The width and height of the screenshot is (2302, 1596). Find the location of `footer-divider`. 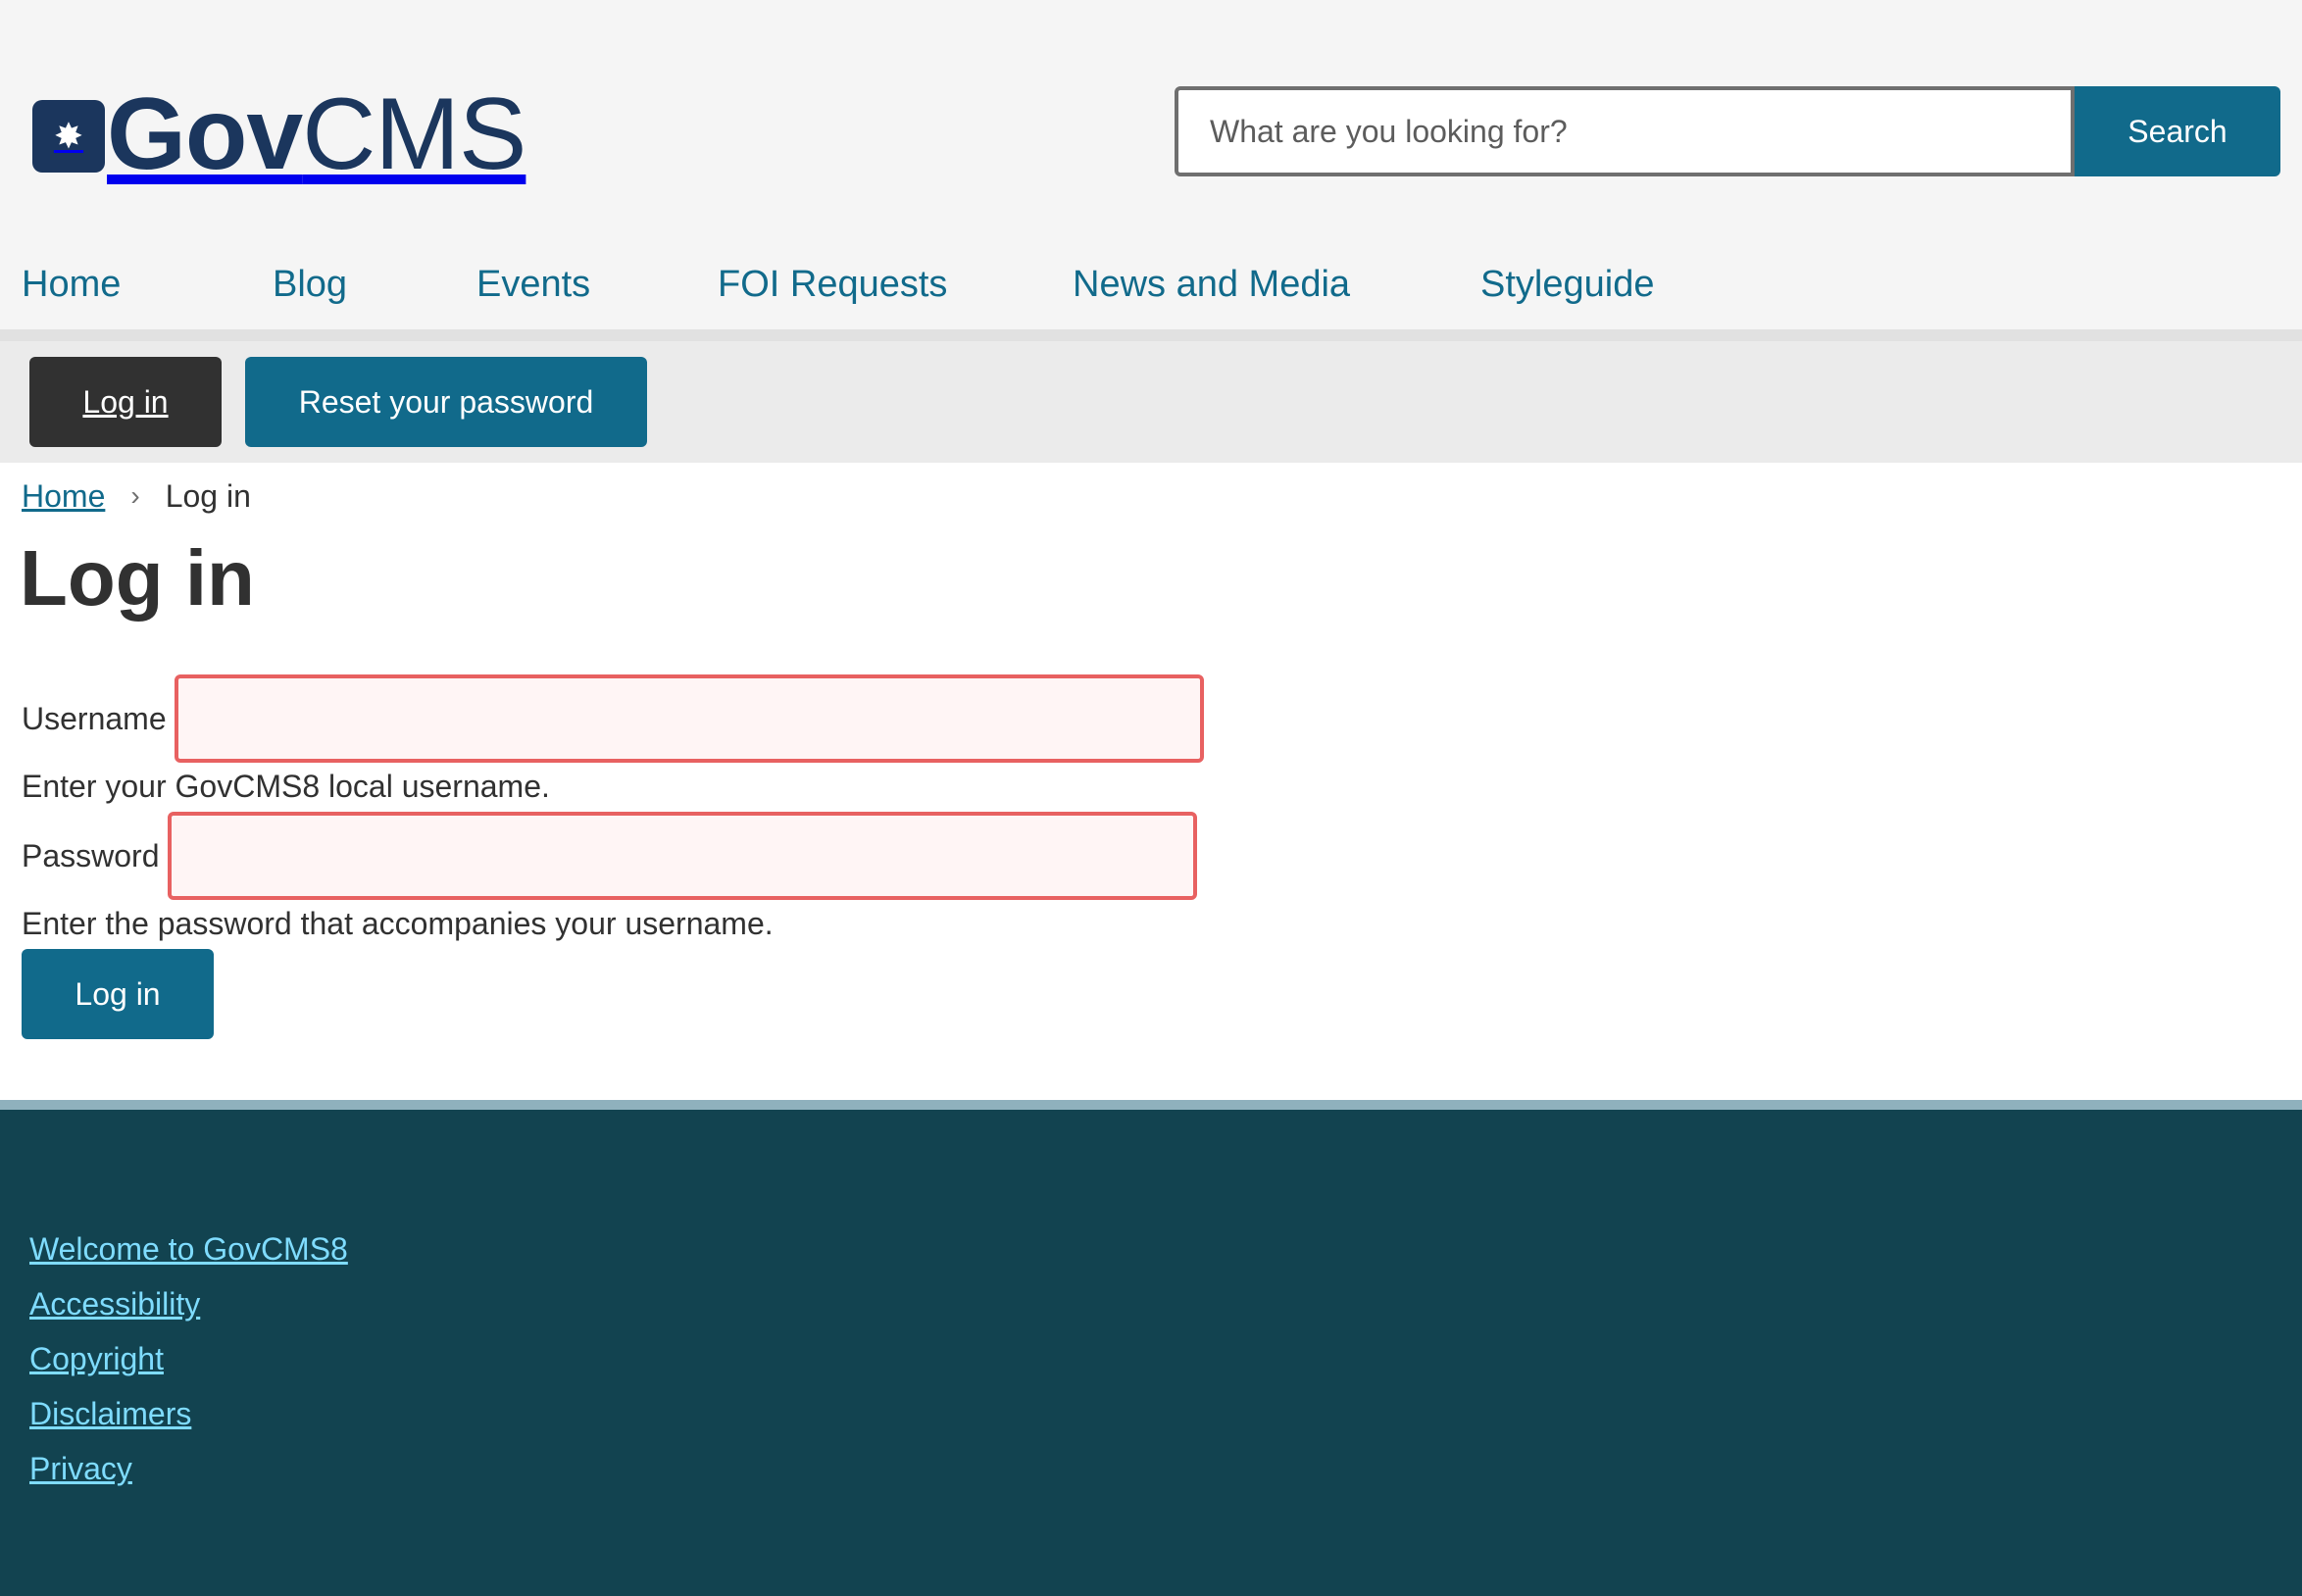

footer-divider is located at coordinates (1151, 1105).